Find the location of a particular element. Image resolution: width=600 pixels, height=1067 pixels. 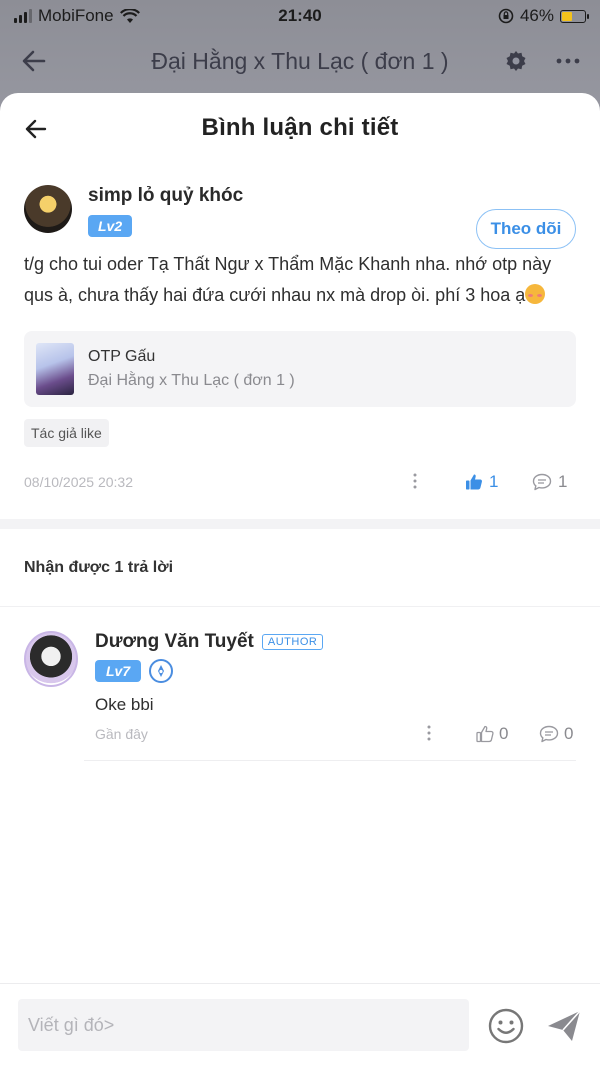

replies-header: Nhận được 1 trả lời is located at coordinates (300, 568).